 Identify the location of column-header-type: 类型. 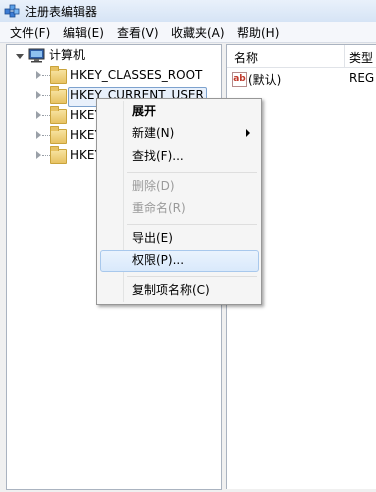
(361, 57).